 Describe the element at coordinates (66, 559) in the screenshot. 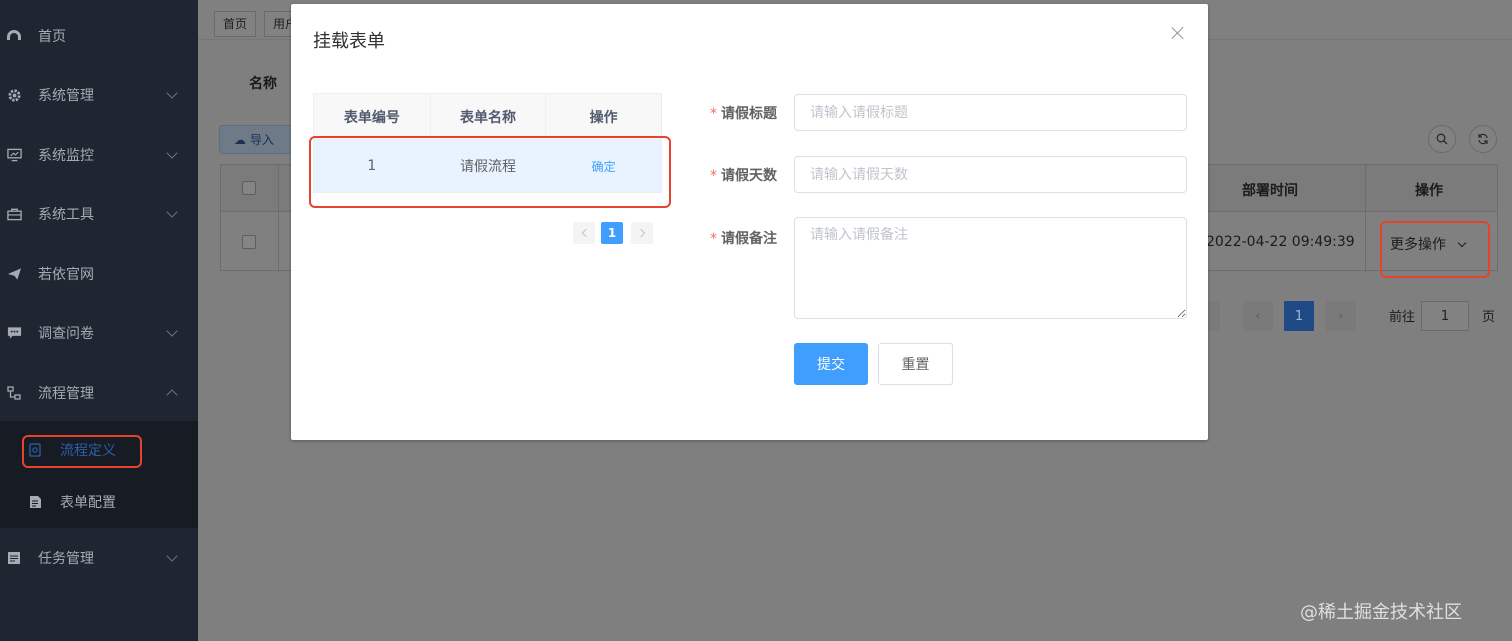

I see `sidebar-item-label: 任务管理` at that location.